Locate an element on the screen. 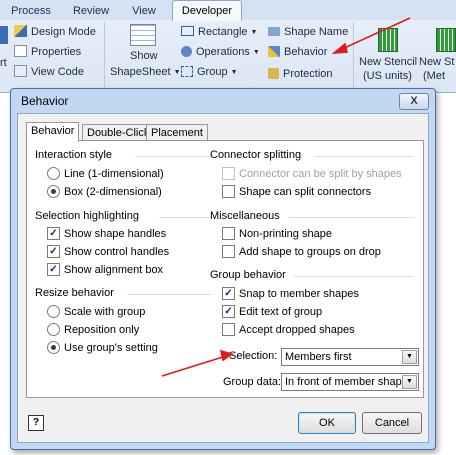 The height and width of the screenshot is (455, 456). scale-with-group-radio: Scale with group is located at coordinates (96, 311).